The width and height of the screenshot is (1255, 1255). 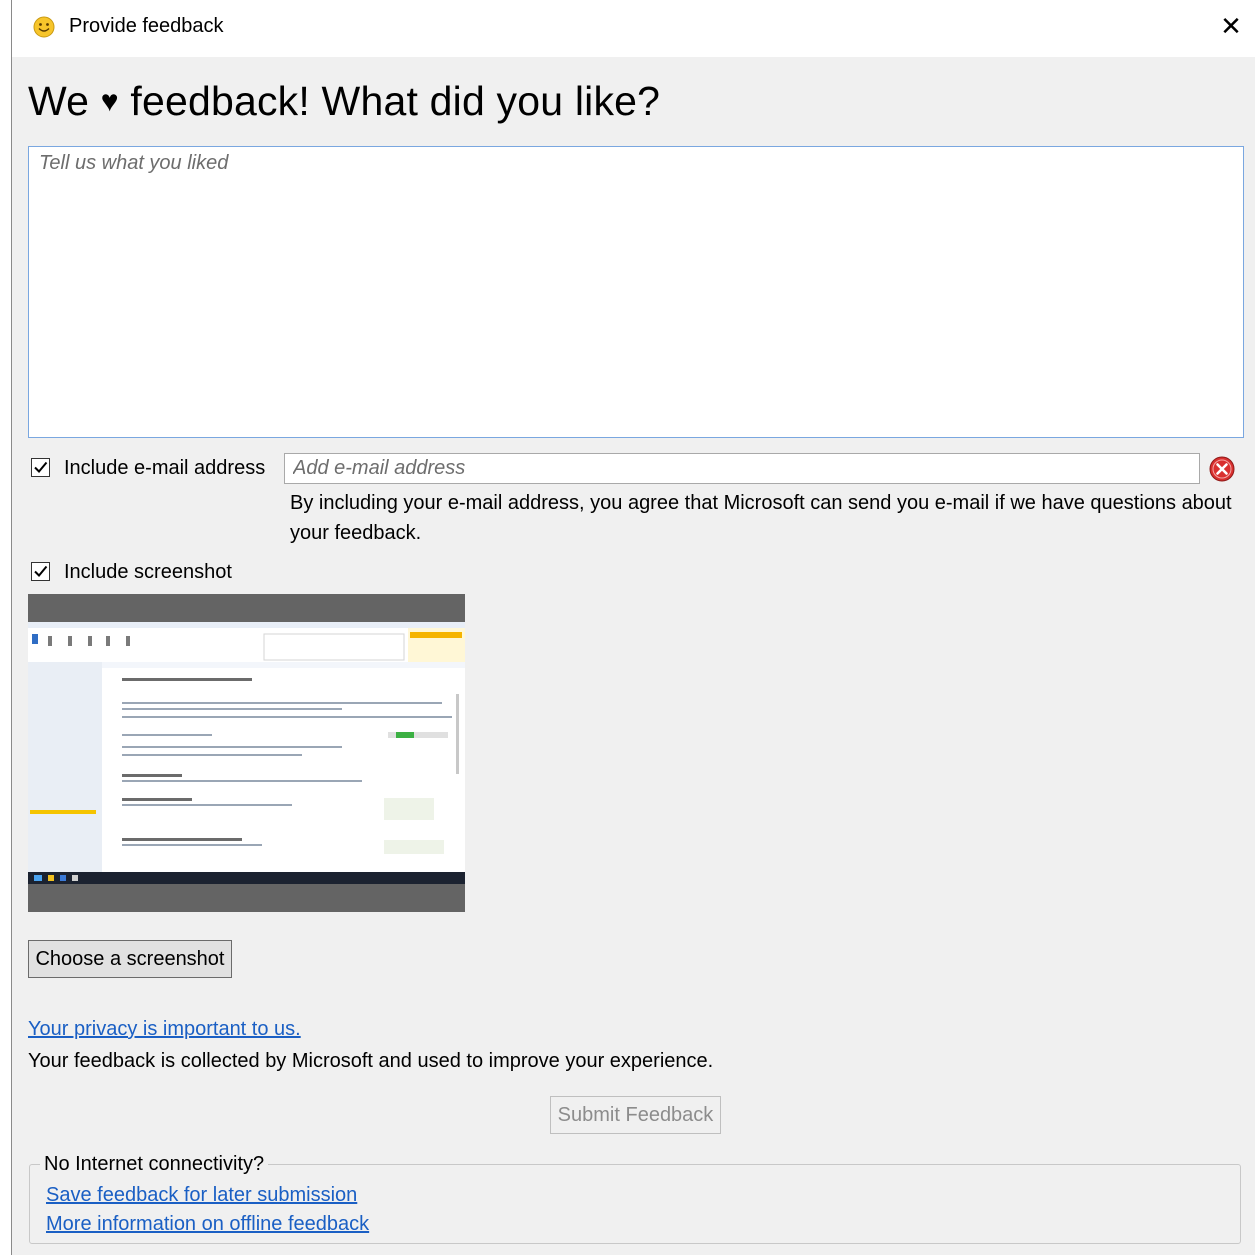 What do you see at coordinates (154, 1164) in the screenshot?
I see `offline-legend: No Internet connectivity?` at bounding box center [154, 1164].